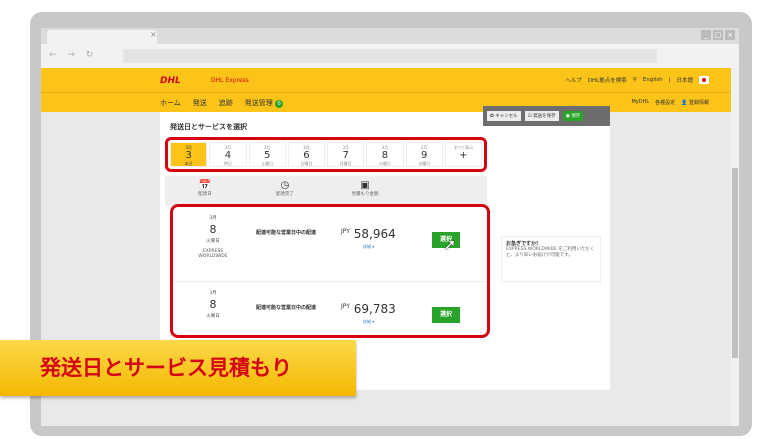 Image resolution: width=780 pixels, height=439 pixels. I want to click on date-day: 4, so click(228, 155).